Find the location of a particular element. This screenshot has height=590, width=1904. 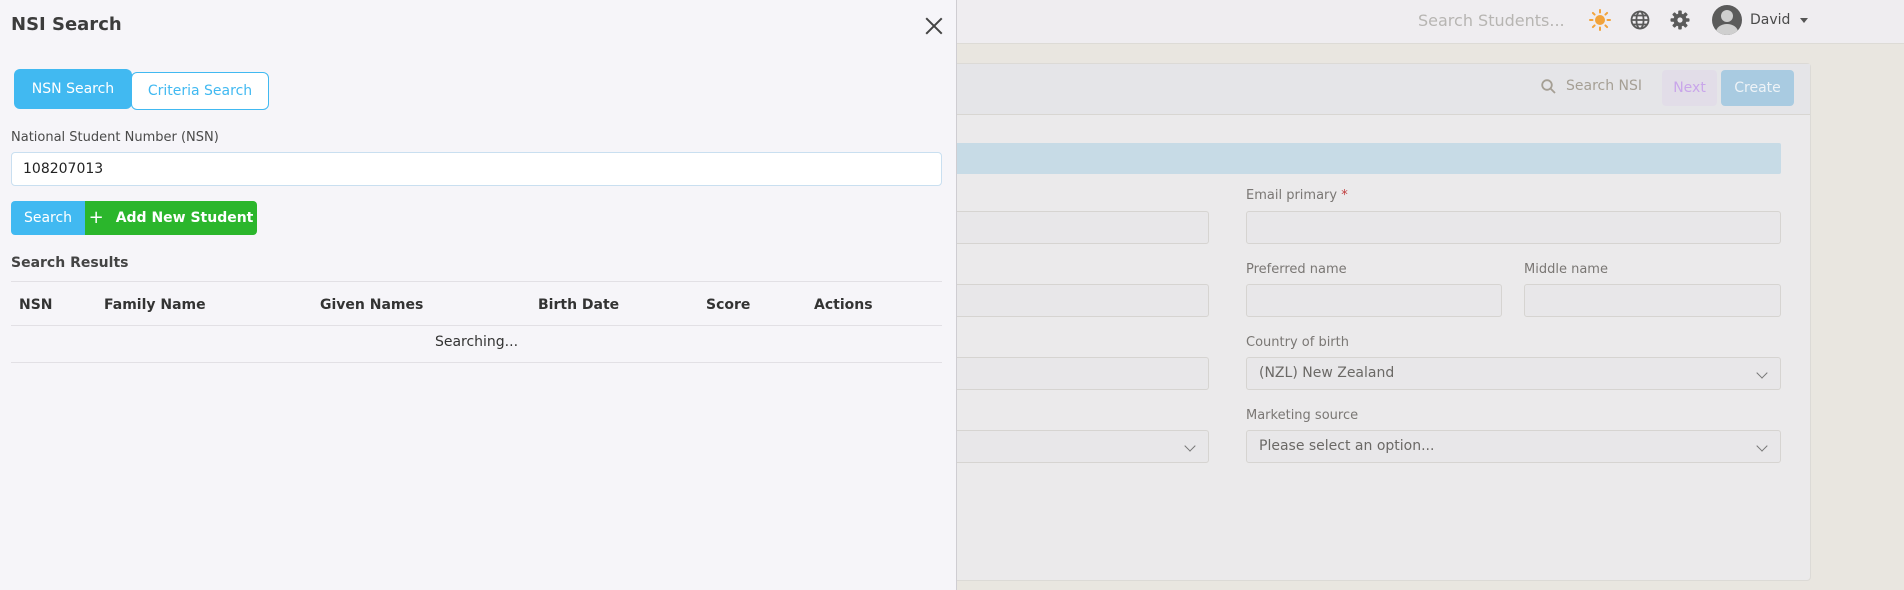

email-primary-label: Email primary * is located at coordinates (1297, 195).